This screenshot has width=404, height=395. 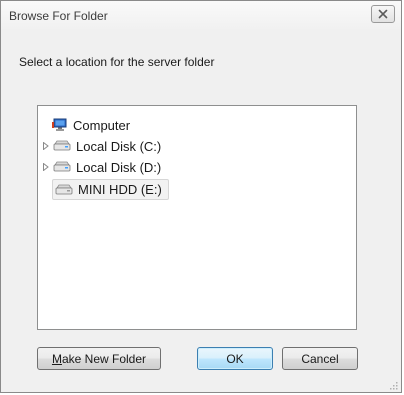 What do you see at coordinates (201, 16) in the screenshot?
I see `title-bar: Browse For Folder` at bounding box center [201, 16].